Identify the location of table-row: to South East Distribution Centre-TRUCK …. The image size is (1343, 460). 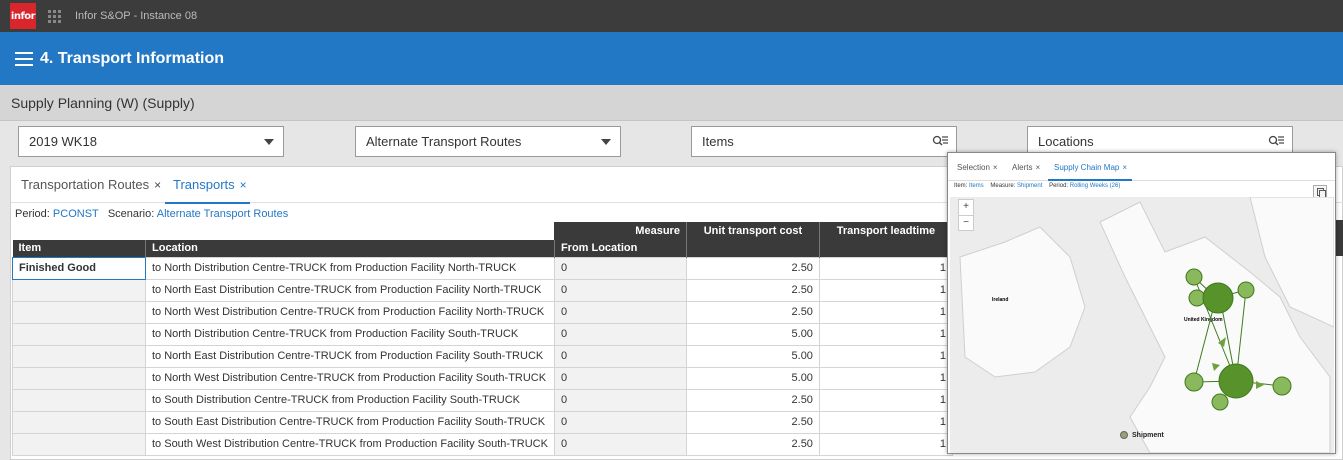
(482, 422).